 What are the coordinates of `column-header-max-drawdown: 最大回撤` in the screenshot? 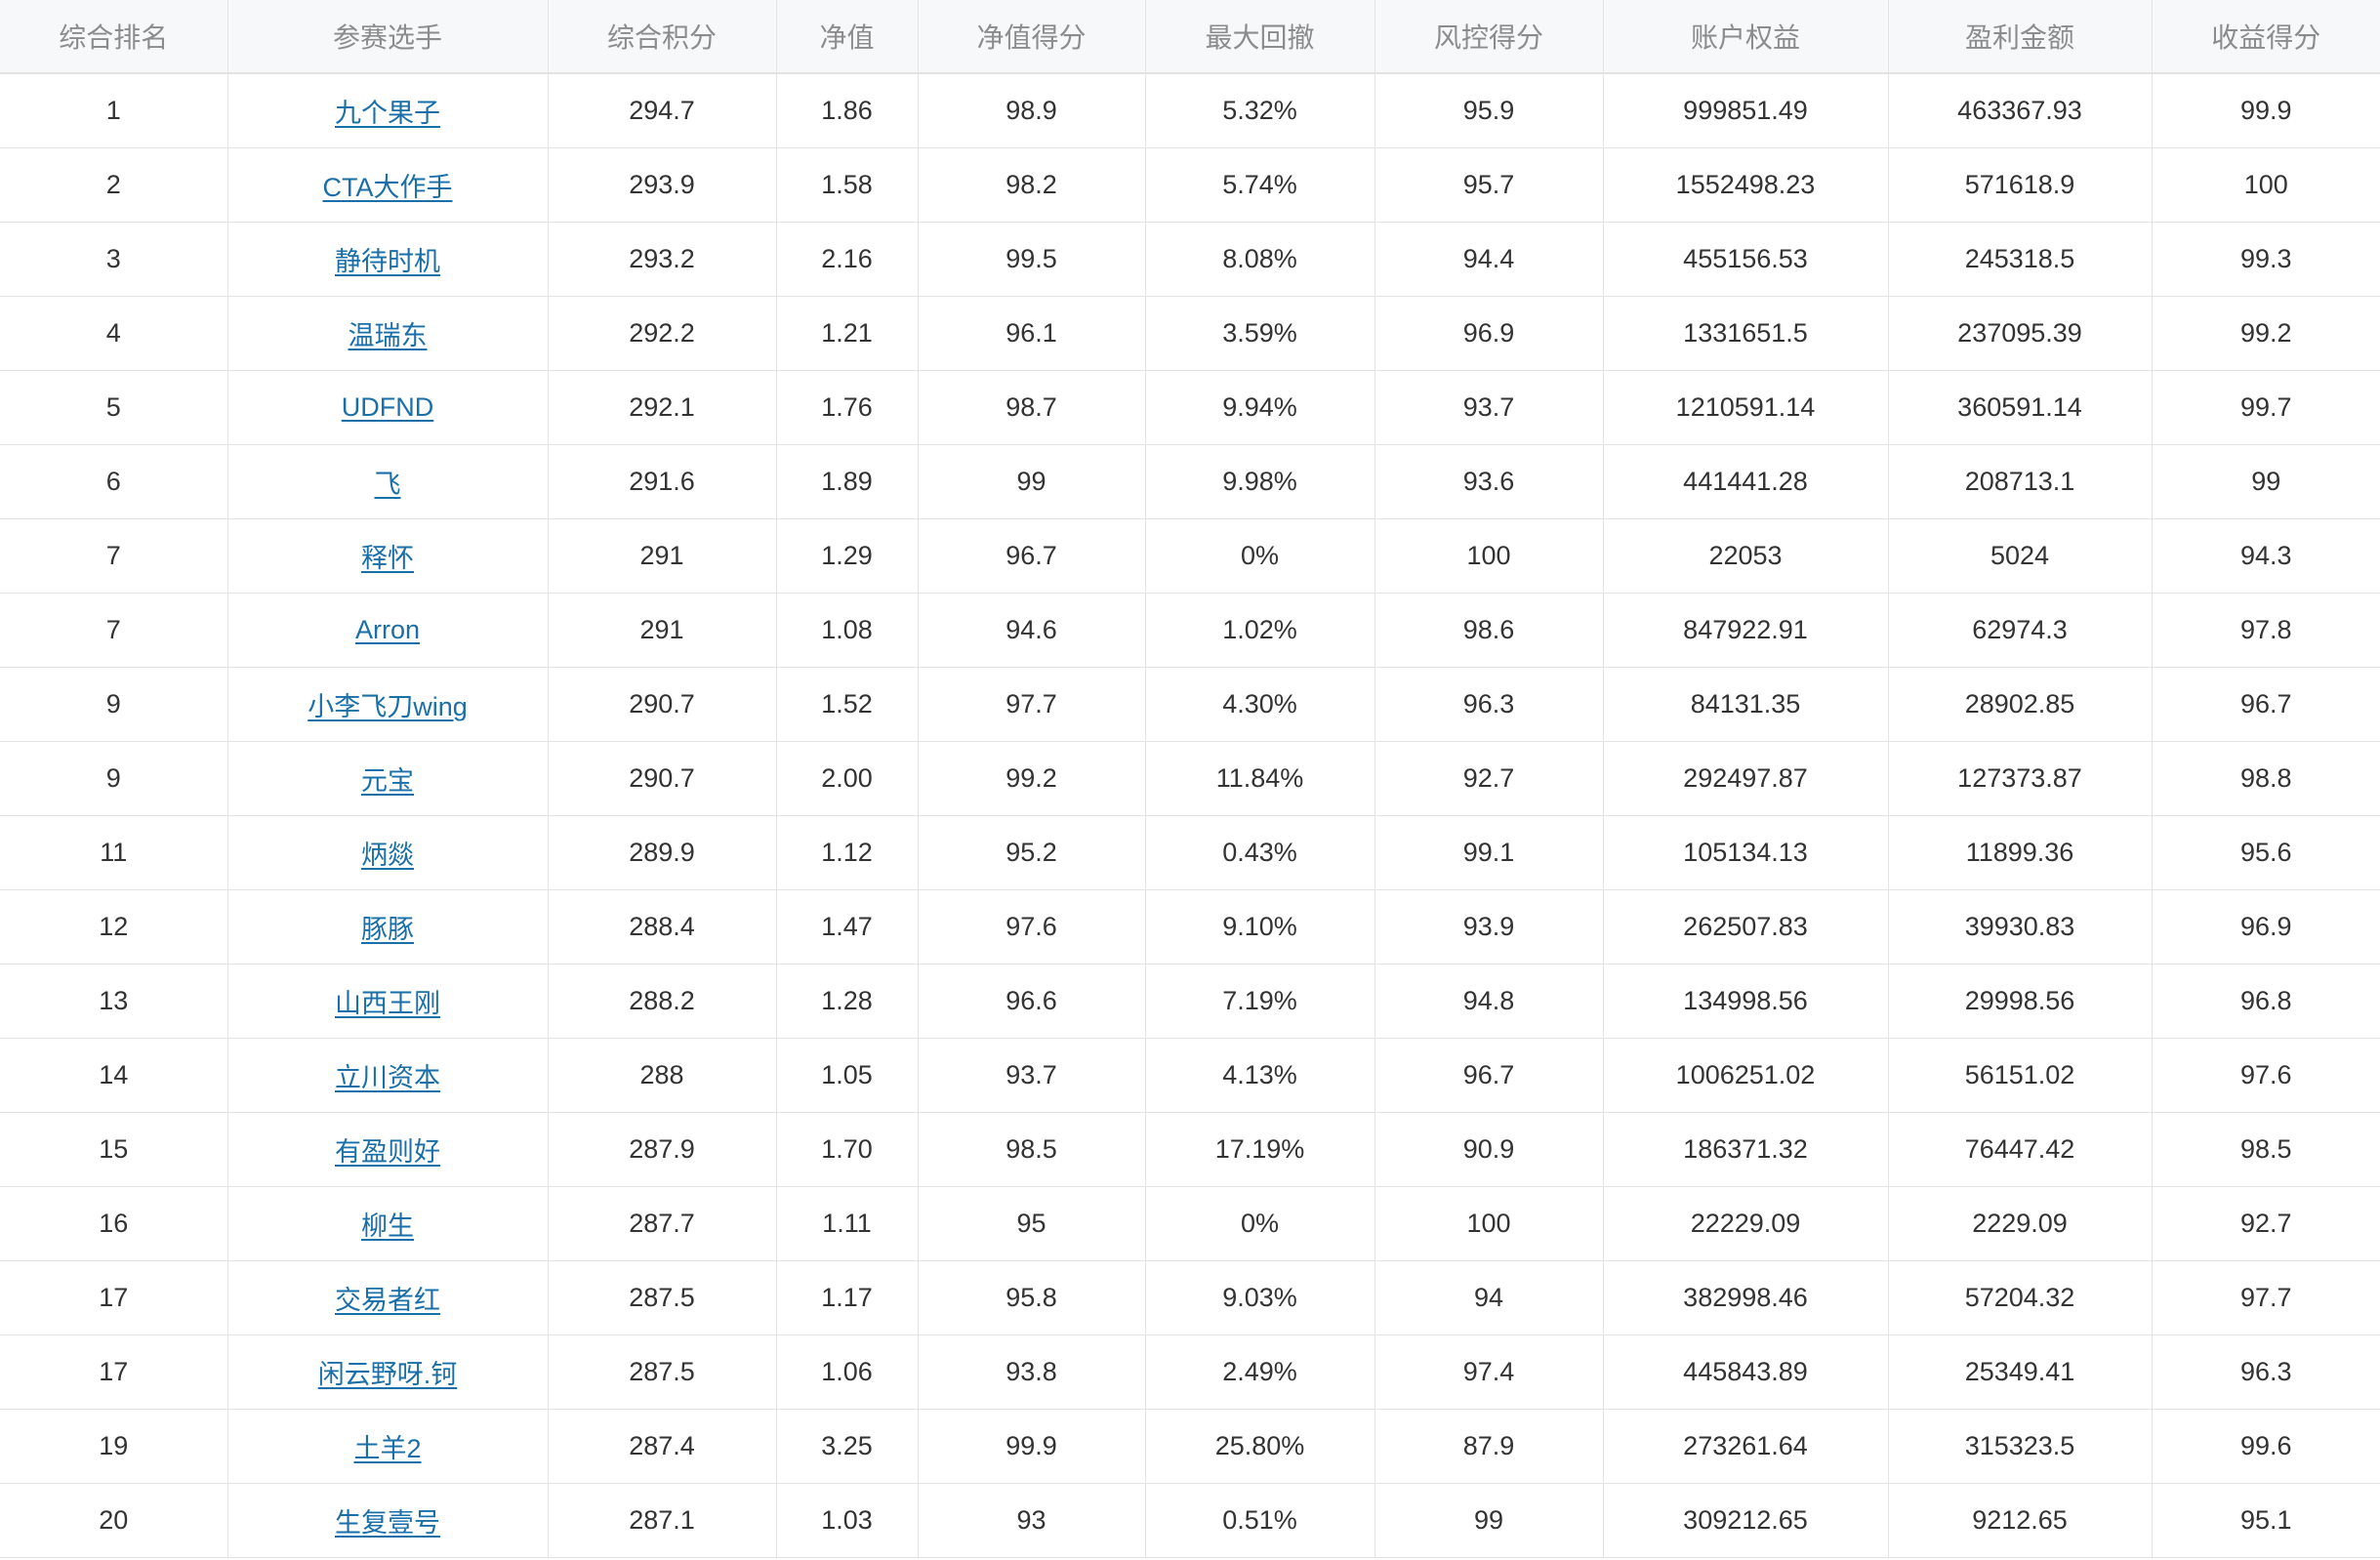 It's located at (1260, 37).